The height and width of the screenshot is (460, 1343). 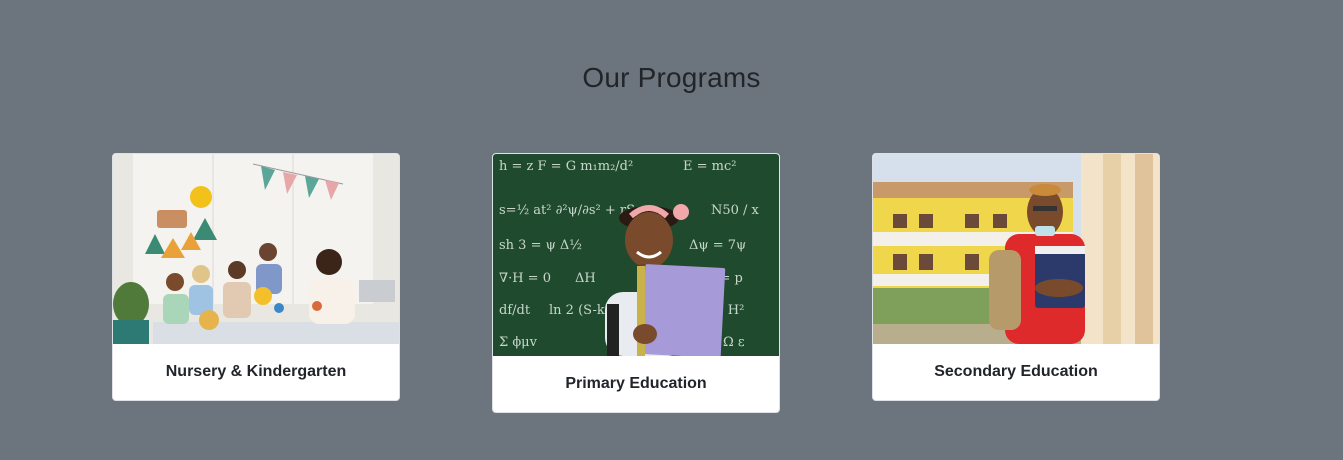 I want to click on program-card-nursery: Nursery & Kindergarten, so click(x=256, y=277).